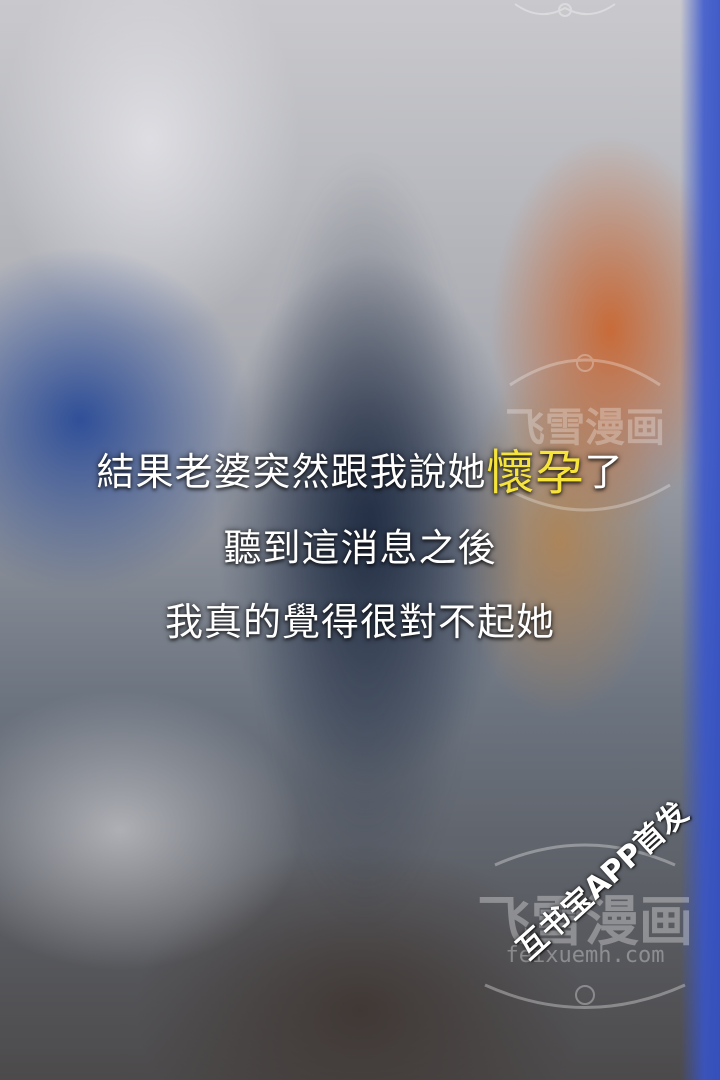 This screenshot has width=720, height=1080. What do you see at coordinates (359, 622) in the screenshot?
I see `caption-line-3: 我真的覺得很對不起她` at bounding box center [359, 622].